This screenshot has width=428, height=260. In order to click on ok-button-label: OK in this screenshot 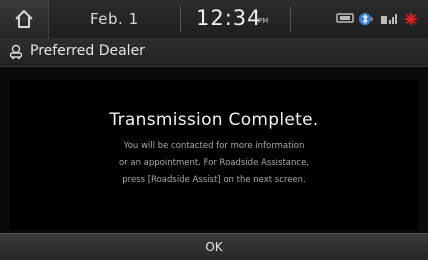, I will do `click(214, 247)`.